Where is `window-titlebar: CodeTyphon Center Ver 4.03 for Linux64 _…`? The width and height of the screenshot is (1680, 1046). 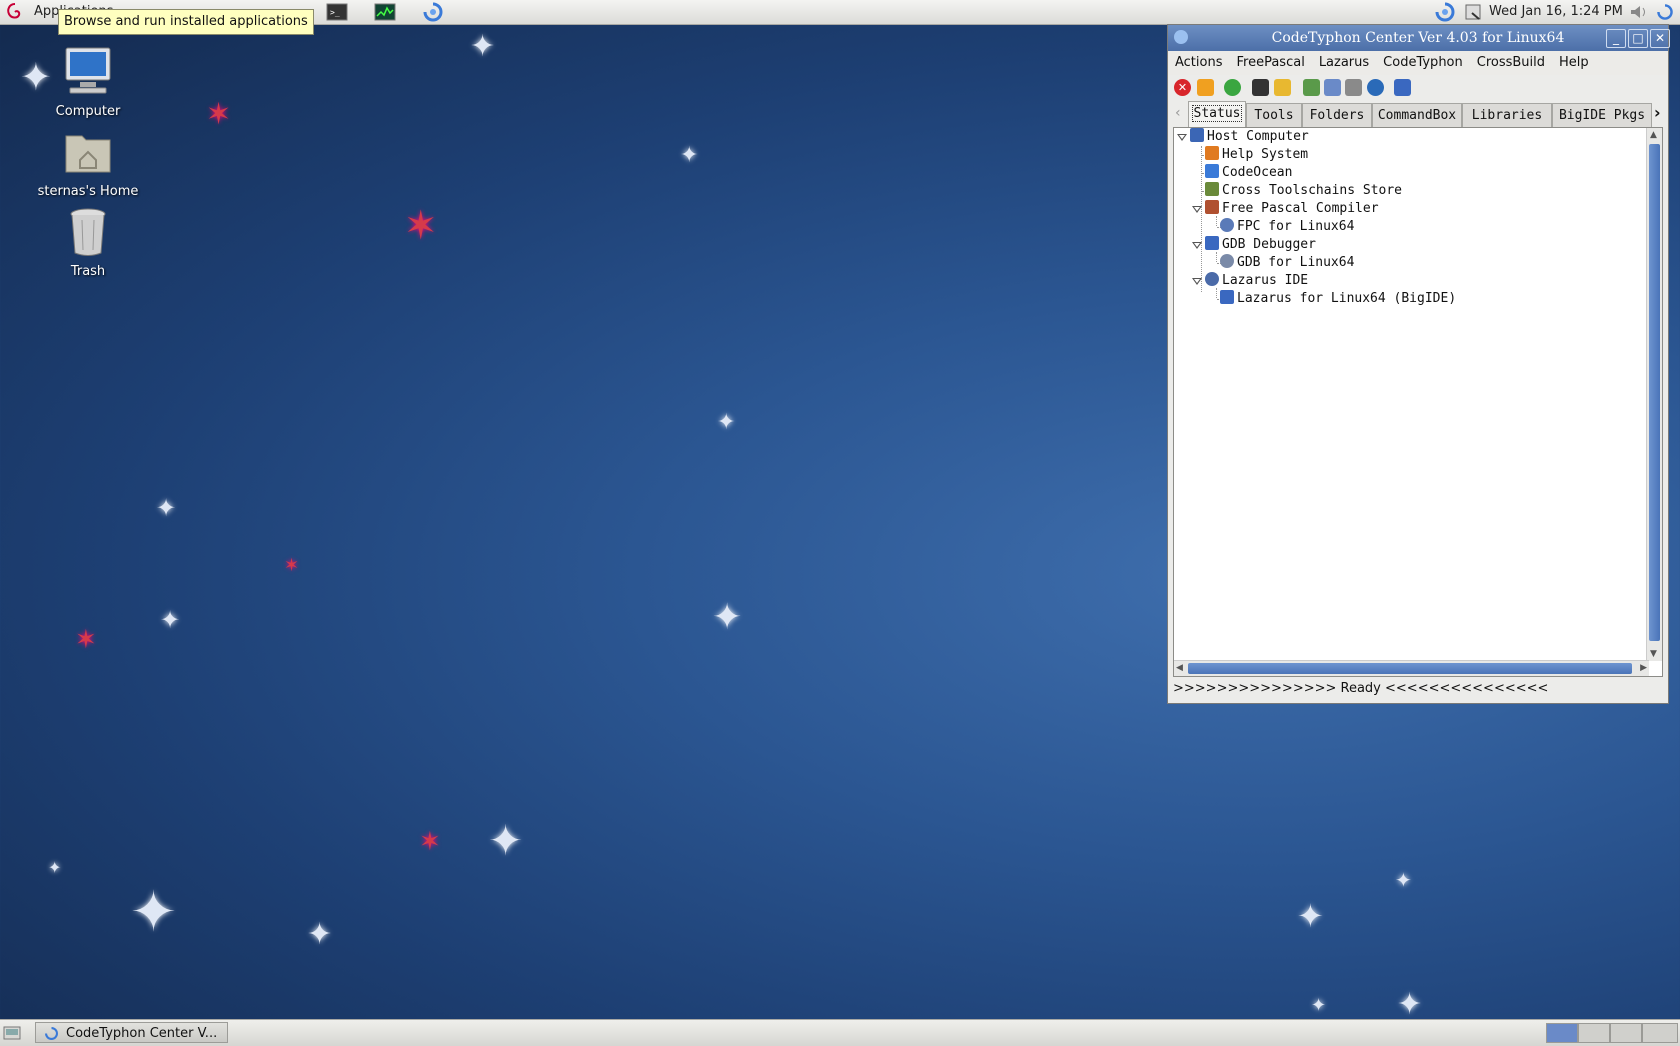 window-titlebar: CodeTyphon Center Ver 4.03 for Linux64 _… is located at coordinates (1419, 38).